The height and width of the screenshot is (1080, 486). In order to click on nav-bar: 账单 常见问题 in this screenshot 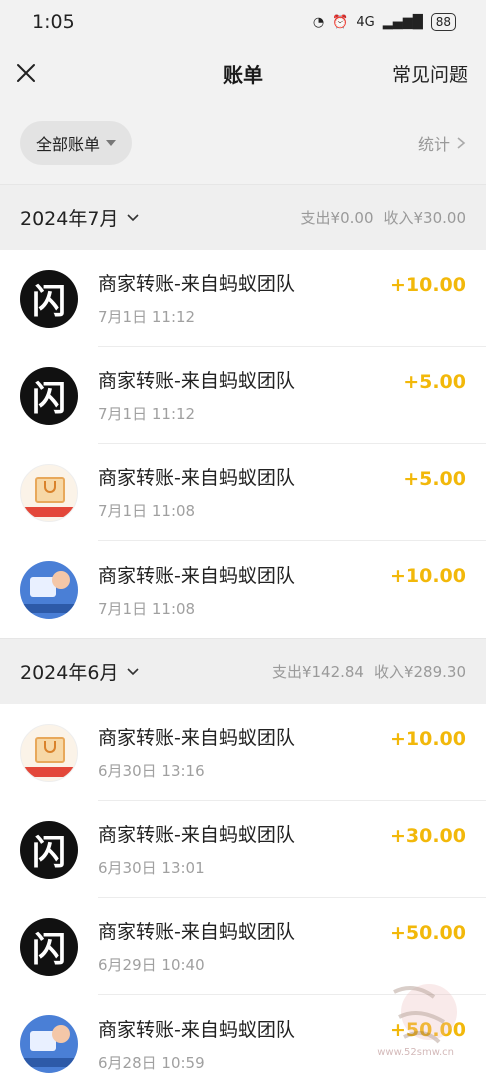, I will do `click(243, 73)`.